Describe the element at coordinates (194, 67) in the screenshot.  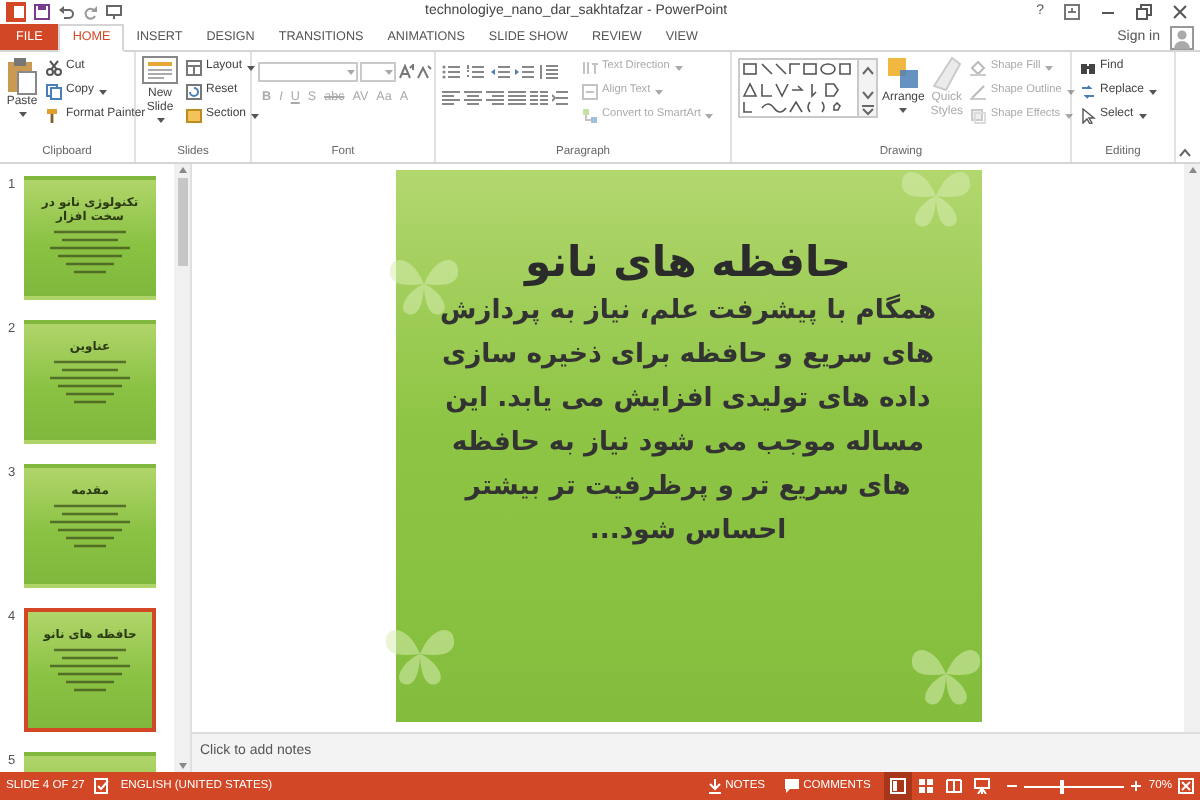
I see `layout-icon` at that location.